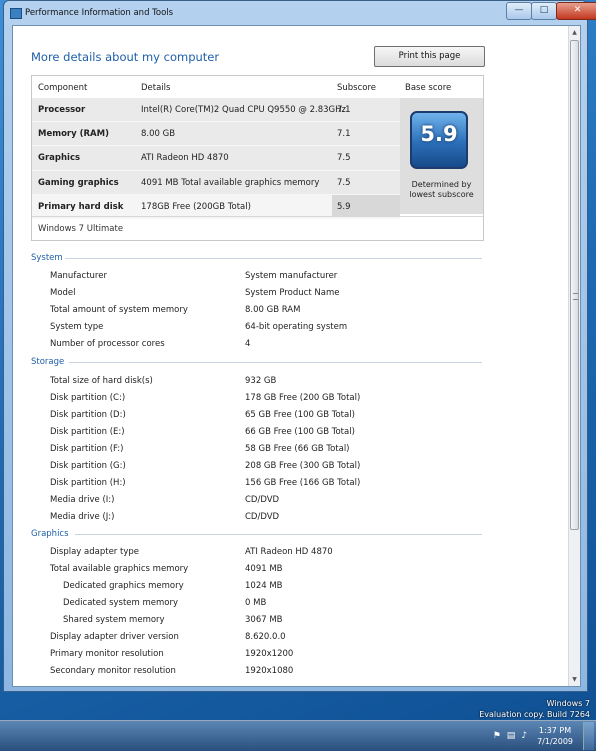 The image size is (596, 751). What do you see at coordinates (158, 134) in the screenshot?
I see `component-details: 8.00 GB` at bounding box center [158, 134].